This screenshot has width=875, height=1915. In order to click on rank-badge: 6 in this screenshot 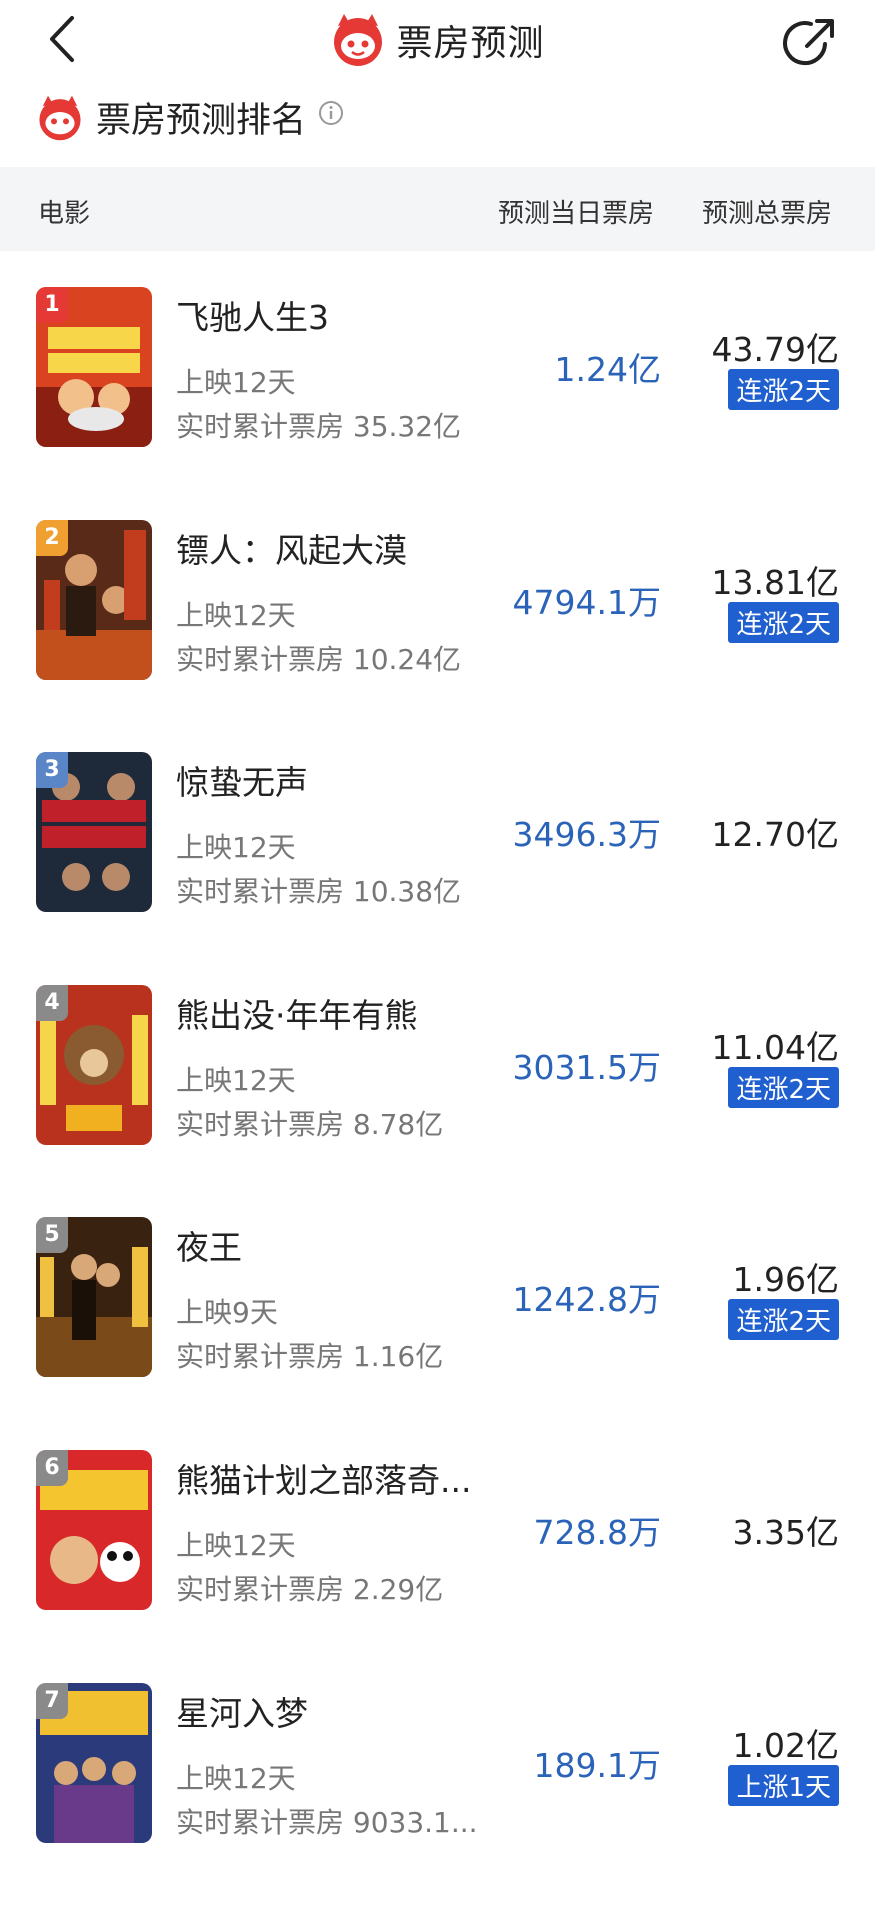, I will do `click(52, 1468)`.